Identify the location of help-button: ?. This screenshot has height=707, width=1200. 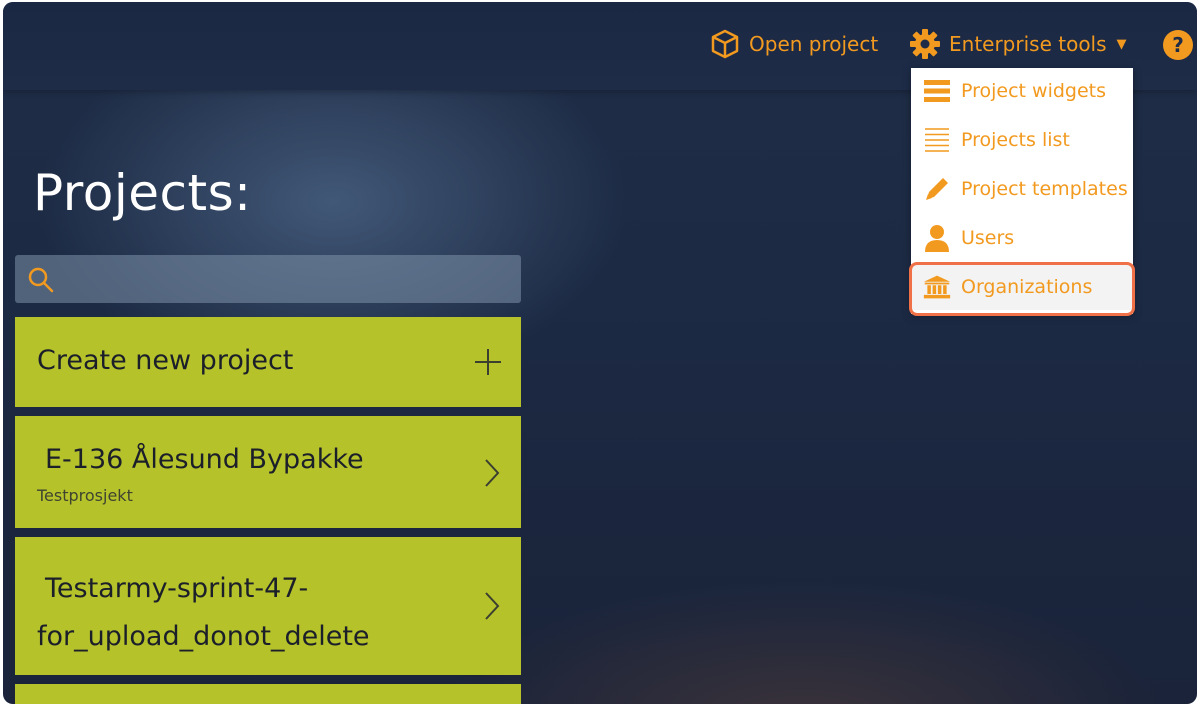
(1178, 45).